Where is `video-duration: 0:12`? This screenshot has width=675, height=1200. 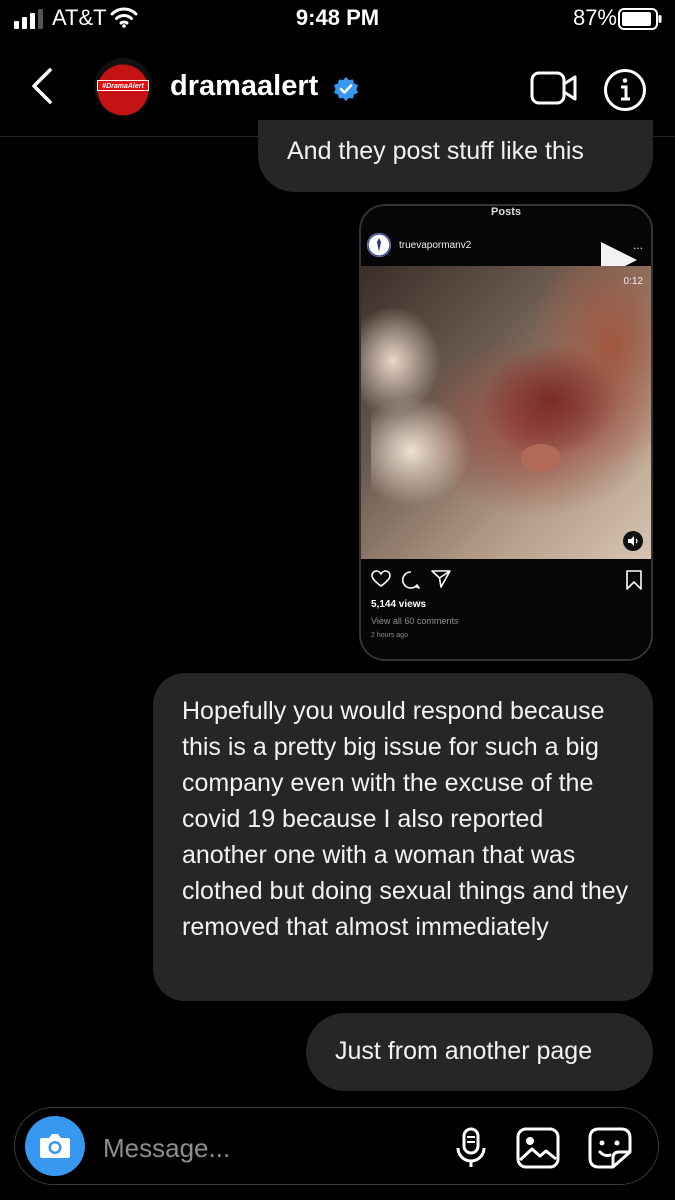
video-duration: 0:12 is located at coordinates (633, 281).